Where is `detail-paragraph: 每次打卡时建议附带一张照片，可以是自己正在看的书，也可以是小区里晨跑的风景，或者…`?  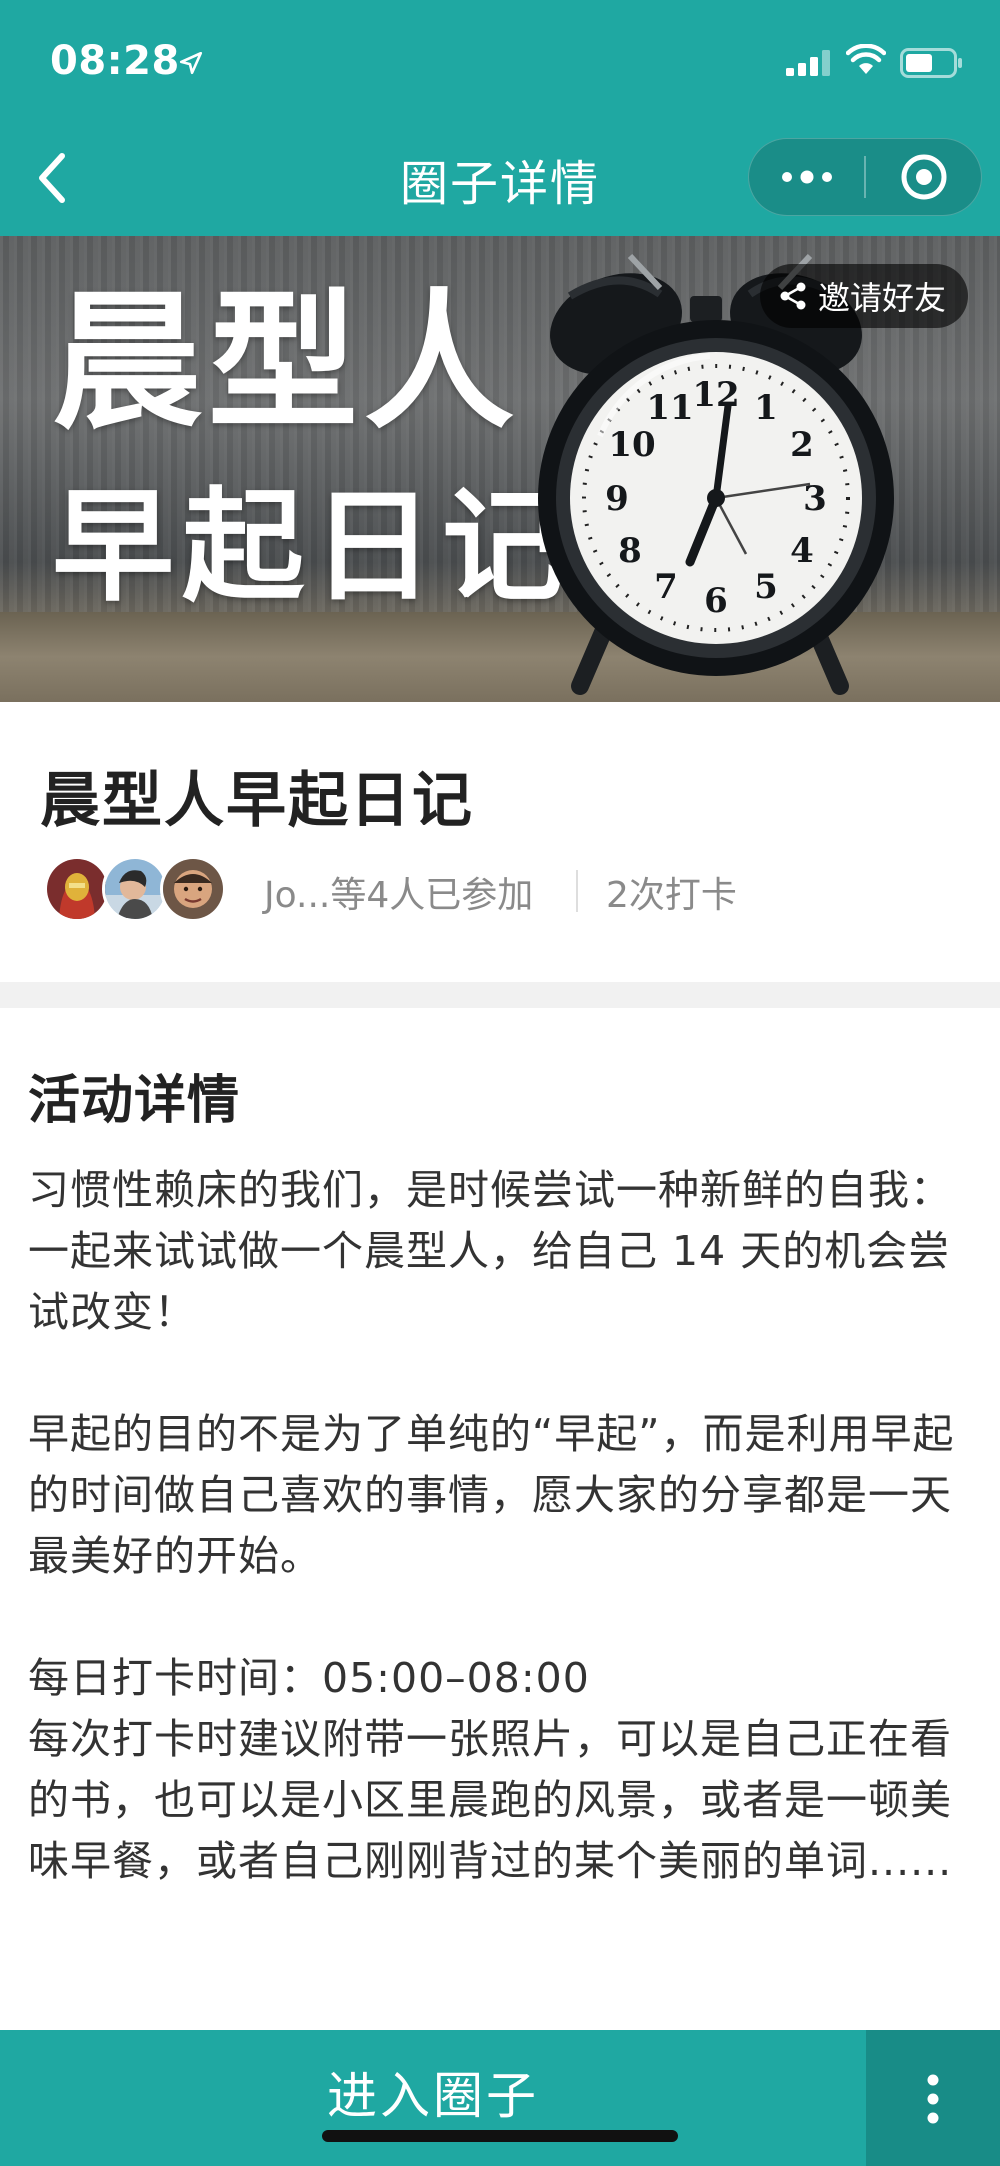
detail-paragraph: 每次打卡时建议附带一张照片，可以是自己正在看的书，也可以是小区里晨跑的风景，或者… is located at coordinates (490, 1800).